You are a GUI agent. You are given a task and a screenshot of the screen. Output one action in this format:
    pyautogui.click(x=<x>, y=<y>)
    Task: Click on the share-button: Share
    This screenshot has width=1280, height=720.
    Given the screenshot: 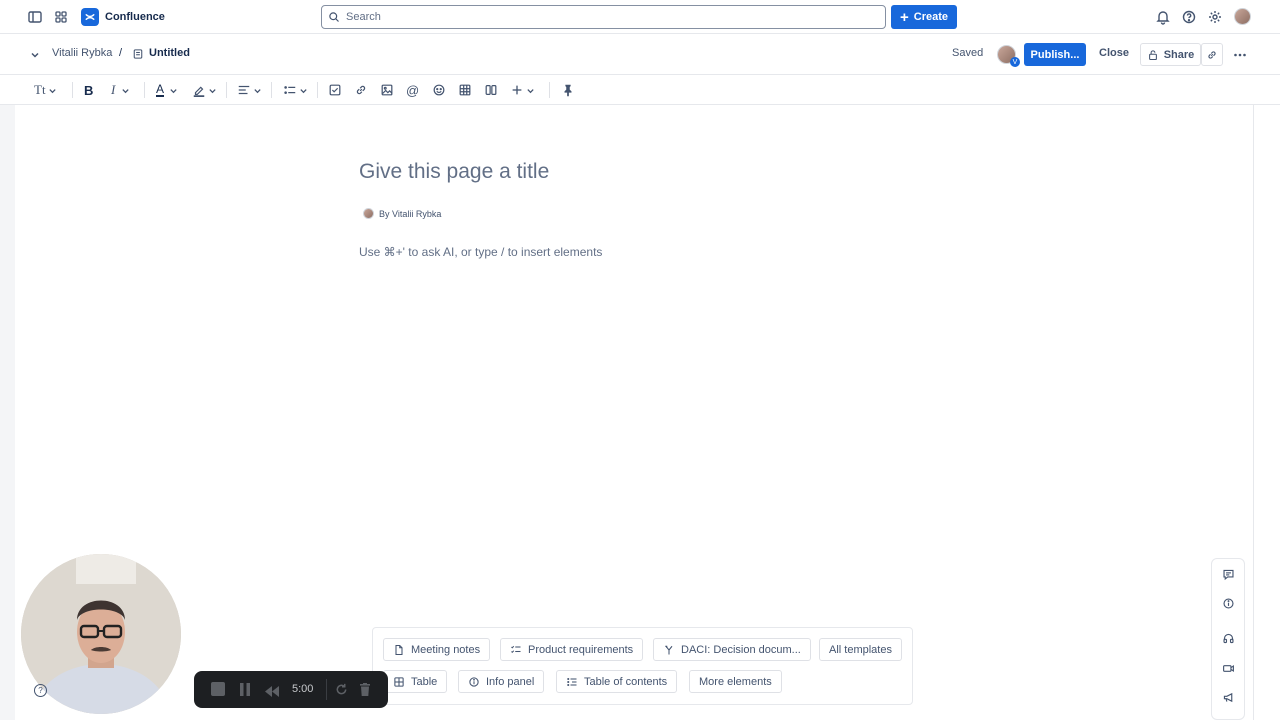 What is the action you would take?
    pyautogui.click(x=1170, y=54)
    